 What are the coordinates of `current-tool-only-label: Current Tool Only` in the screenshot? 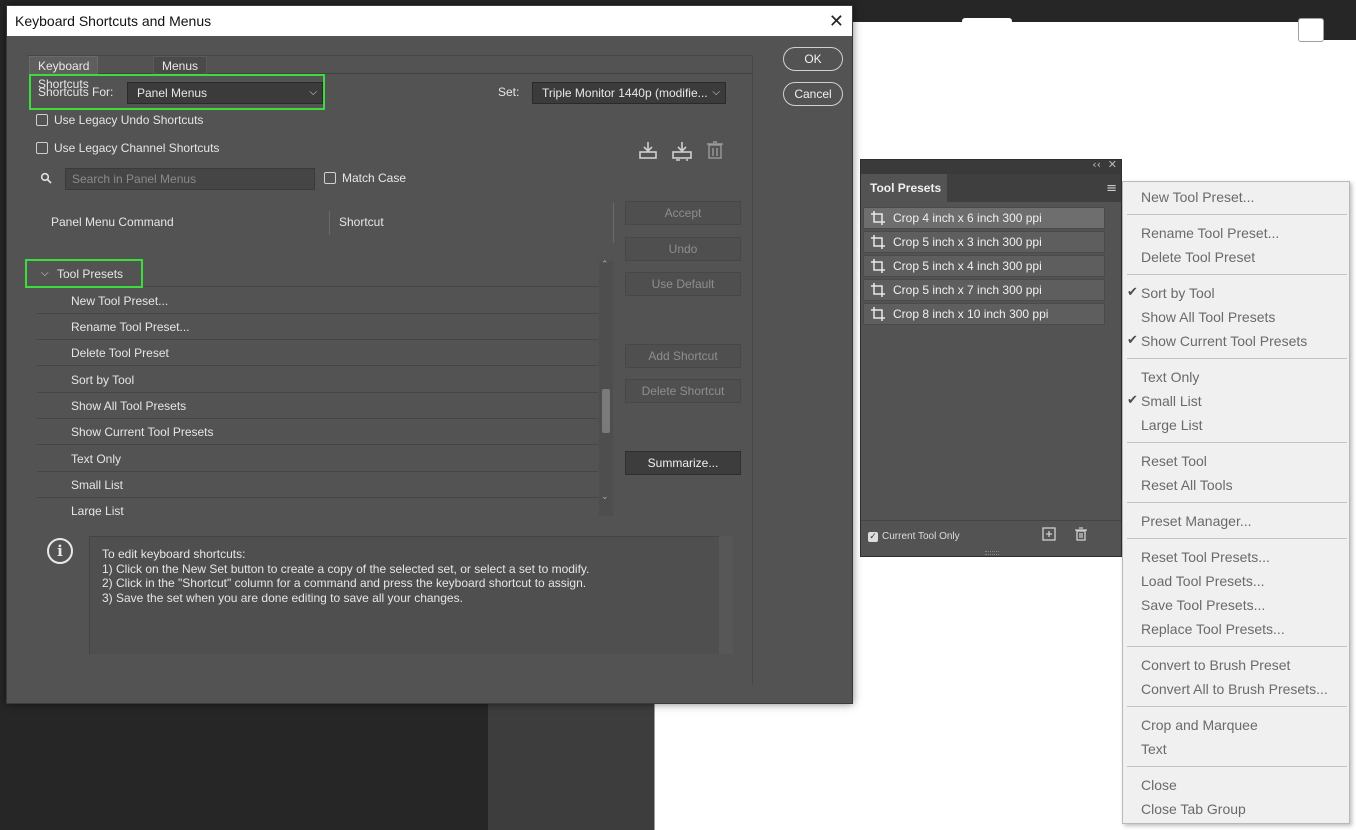 It's located at (921, 536).